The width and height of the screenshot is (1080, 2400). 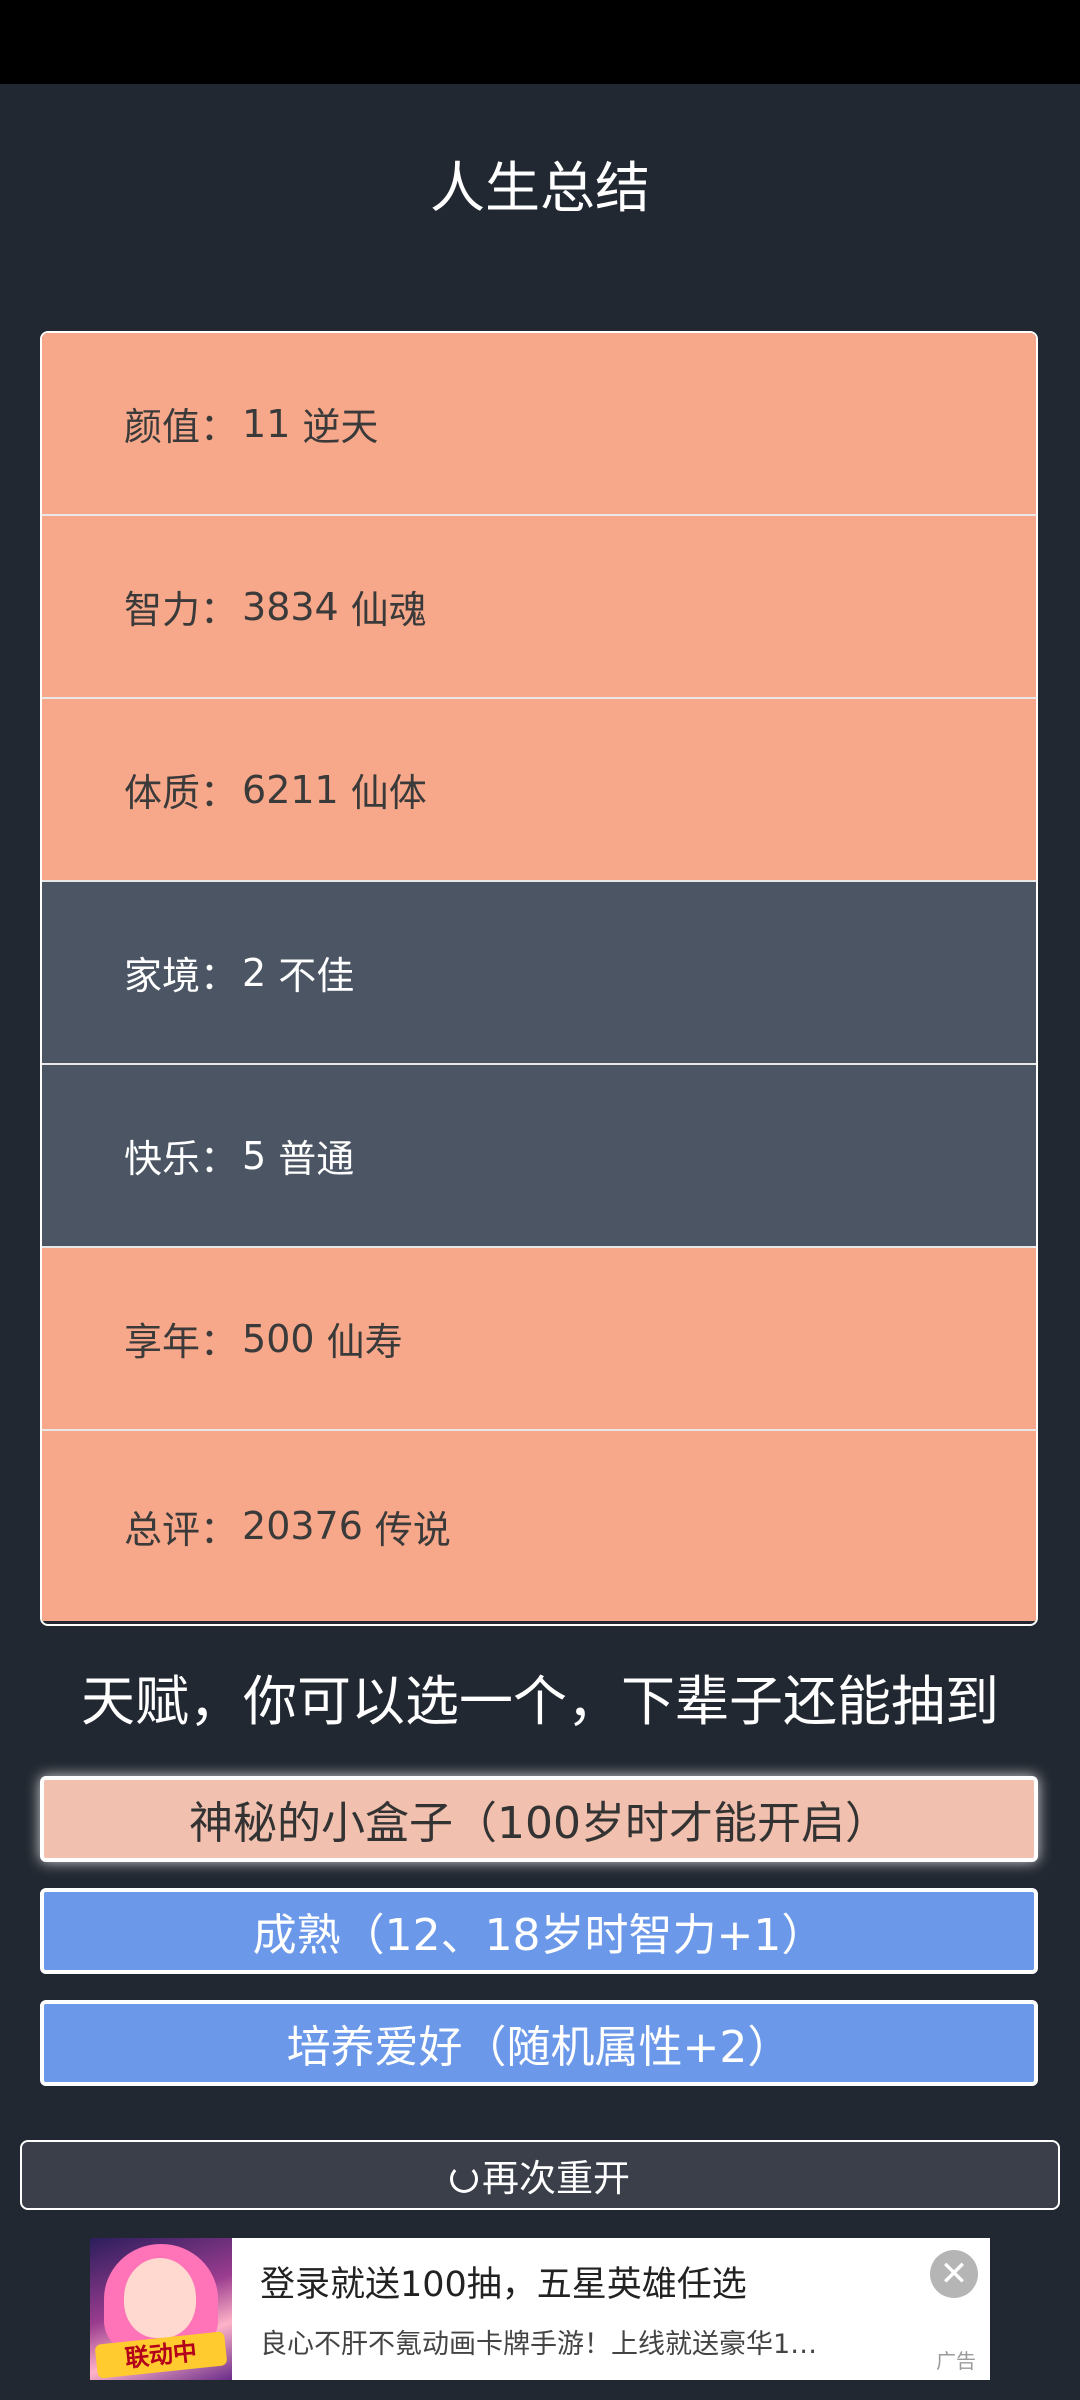 What do you see at coordinates (266, 423) in the screenshot?
I see `row-value: 11` at bounding box center [266, 423].